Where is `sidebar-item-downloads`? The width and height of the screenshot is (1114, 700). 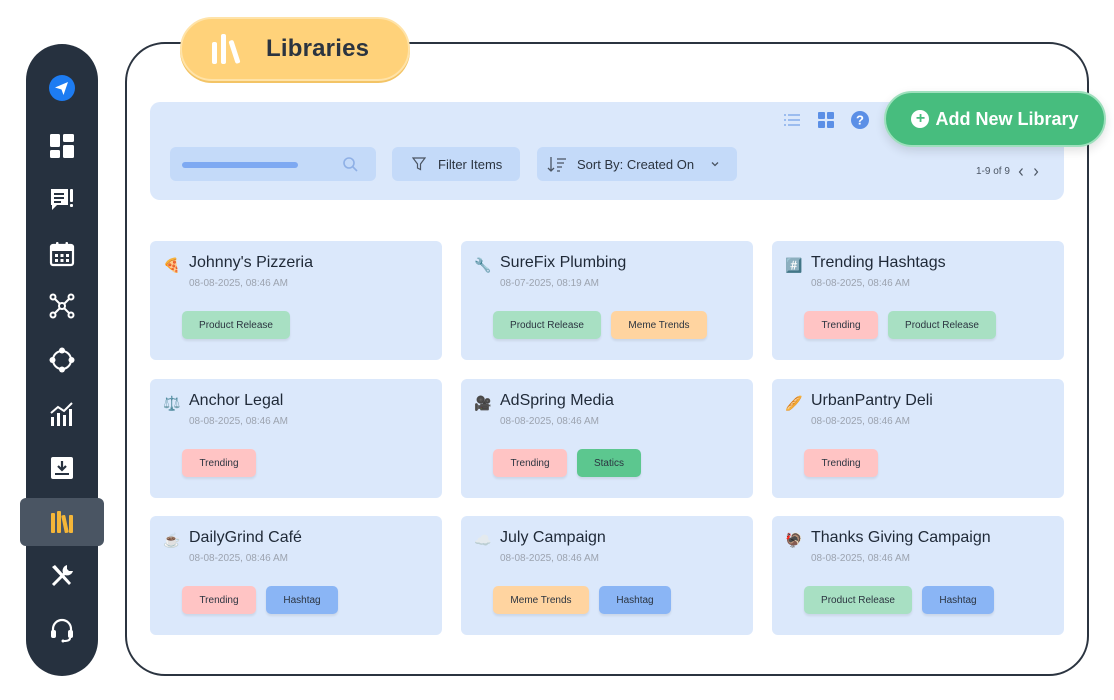
sidebar-item-downloads is located at coordinates (62, 468).